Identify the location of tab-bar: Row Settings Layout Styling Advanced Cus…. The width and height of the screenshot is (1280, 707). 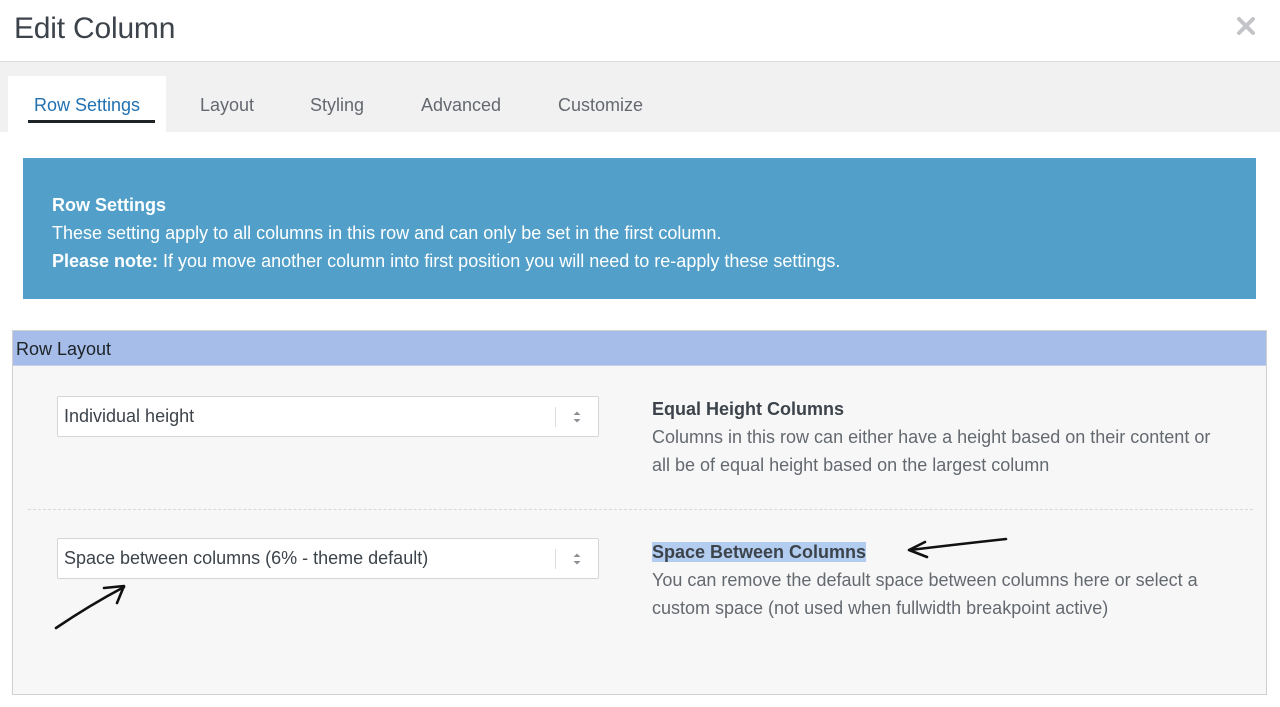
(640, 97).